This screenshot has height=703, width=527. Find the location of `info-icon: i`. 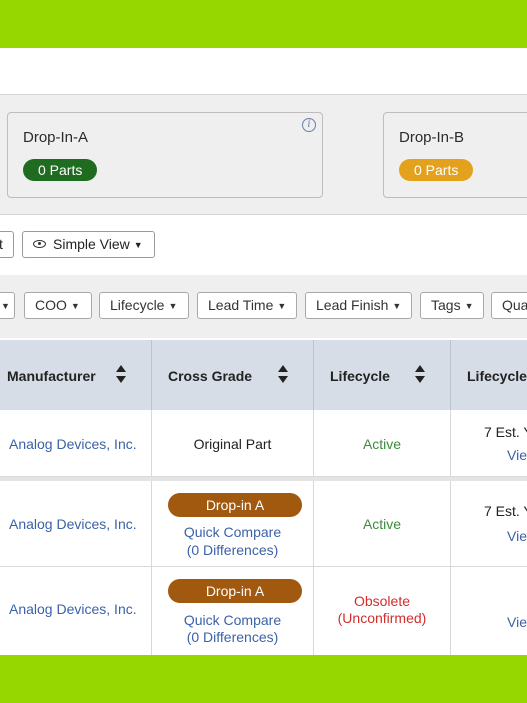

info-icon: i is located at coordinates (309, 125).